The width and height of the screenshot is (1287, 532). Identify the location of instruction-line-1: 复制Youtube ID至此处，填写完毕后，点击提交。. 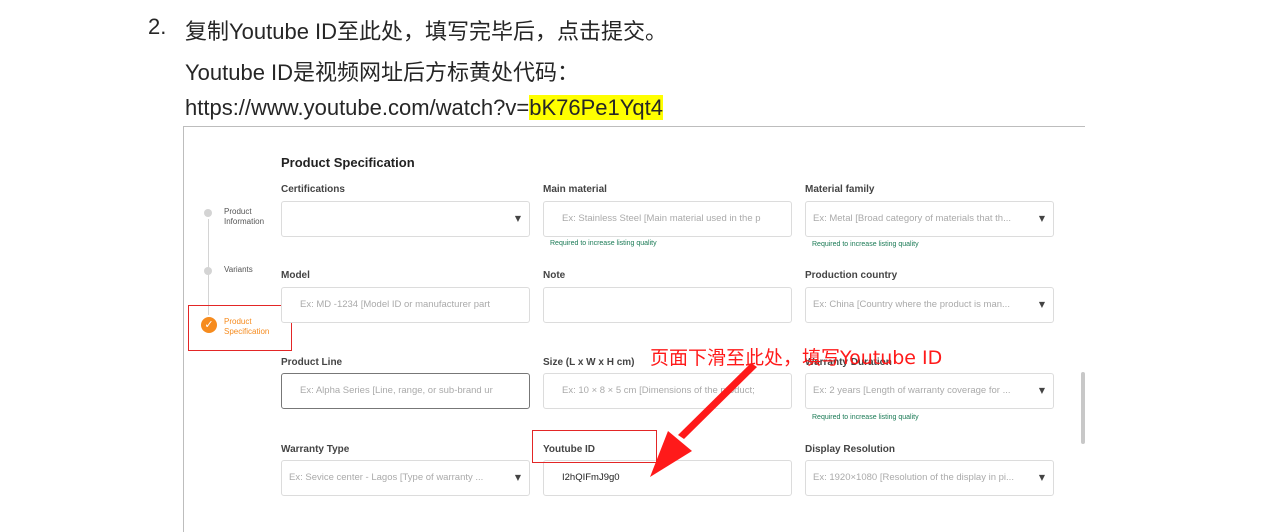
(426, 31).